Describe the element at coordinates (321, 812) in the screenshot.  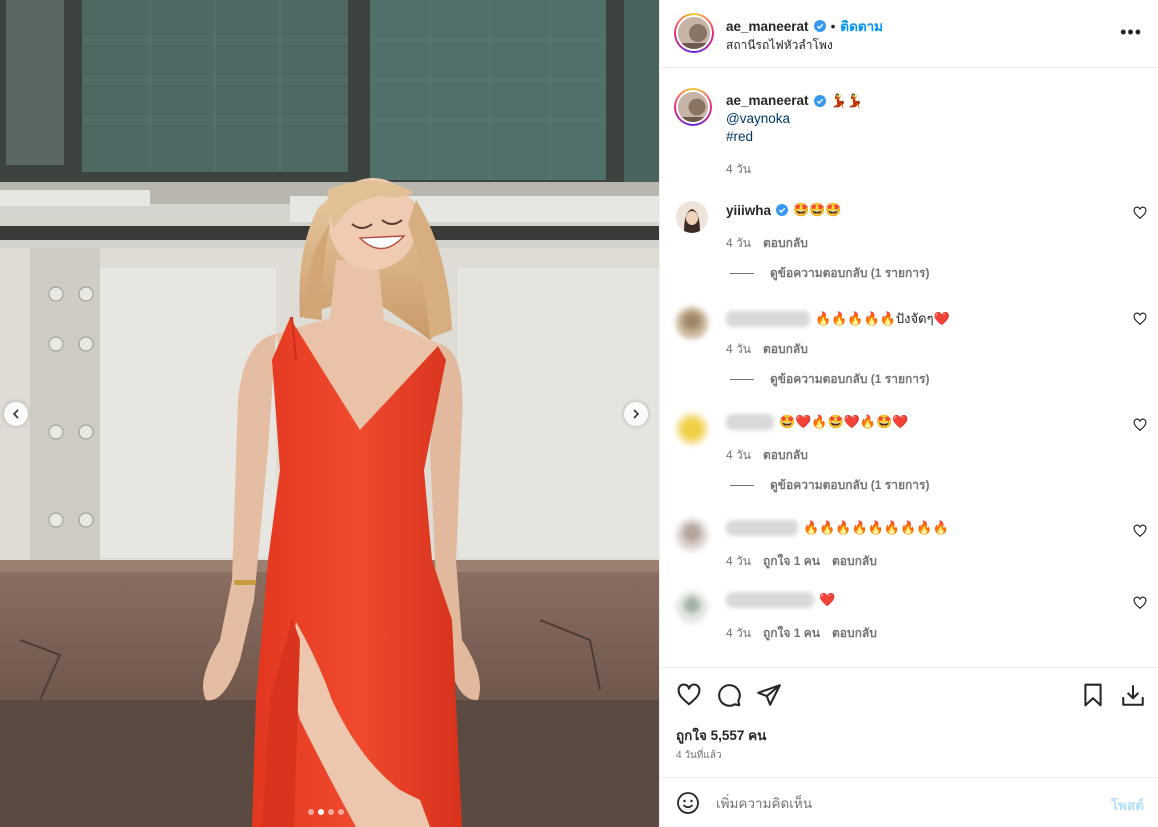
I see `carousel-dot-active` at that location.